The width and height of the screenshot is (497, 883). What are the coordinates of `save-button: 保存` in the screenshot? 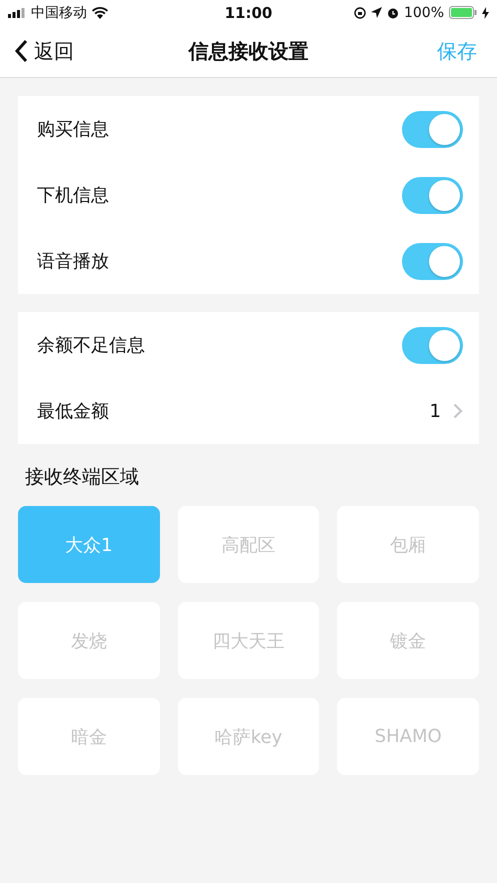 It's located at (457, 51).